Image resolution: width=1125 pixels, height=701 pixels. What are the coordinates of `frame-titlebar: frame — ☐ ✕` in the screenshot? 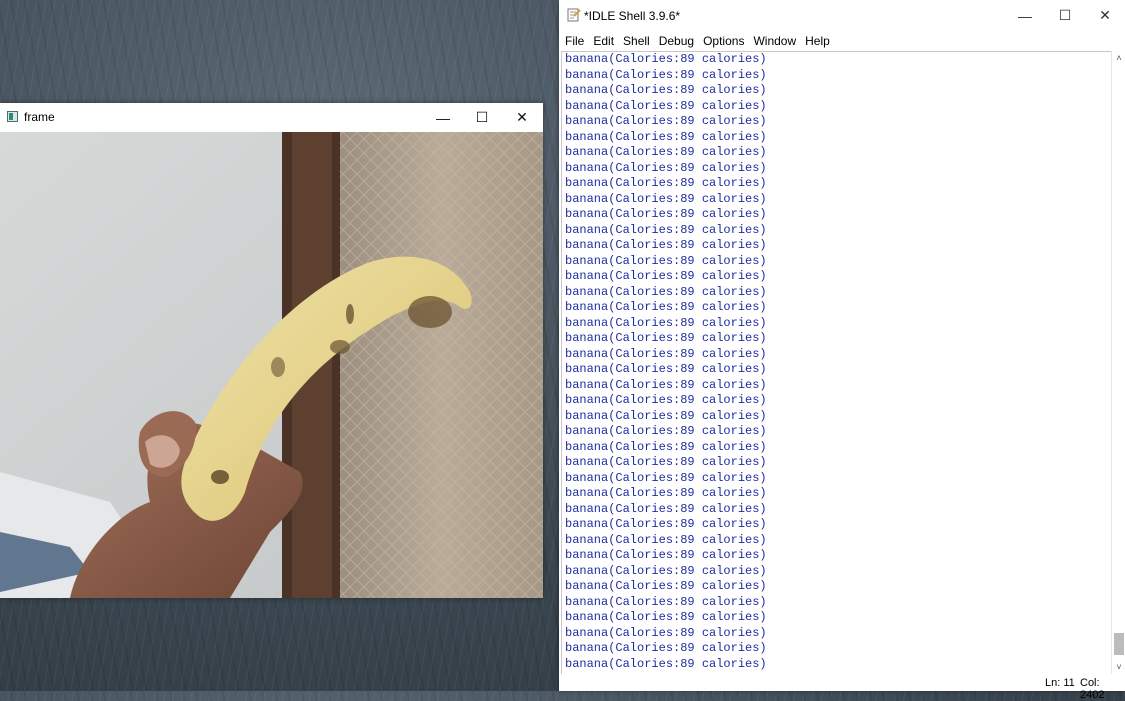 It's located at (271, 117).